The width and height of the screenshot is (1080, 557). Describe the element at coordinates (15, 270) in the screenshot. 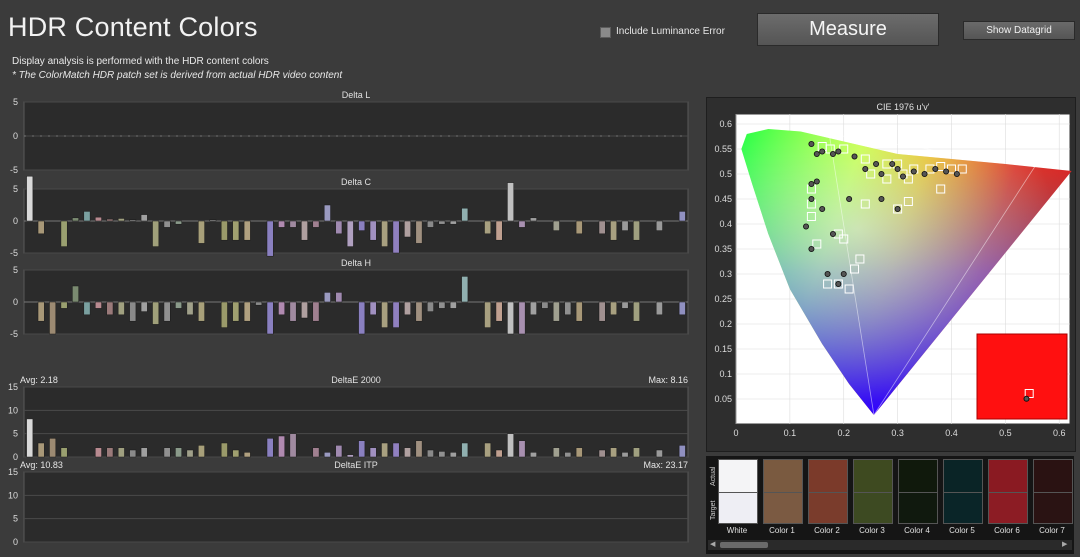

I see `delta-h-tick-label: 5` at that location.